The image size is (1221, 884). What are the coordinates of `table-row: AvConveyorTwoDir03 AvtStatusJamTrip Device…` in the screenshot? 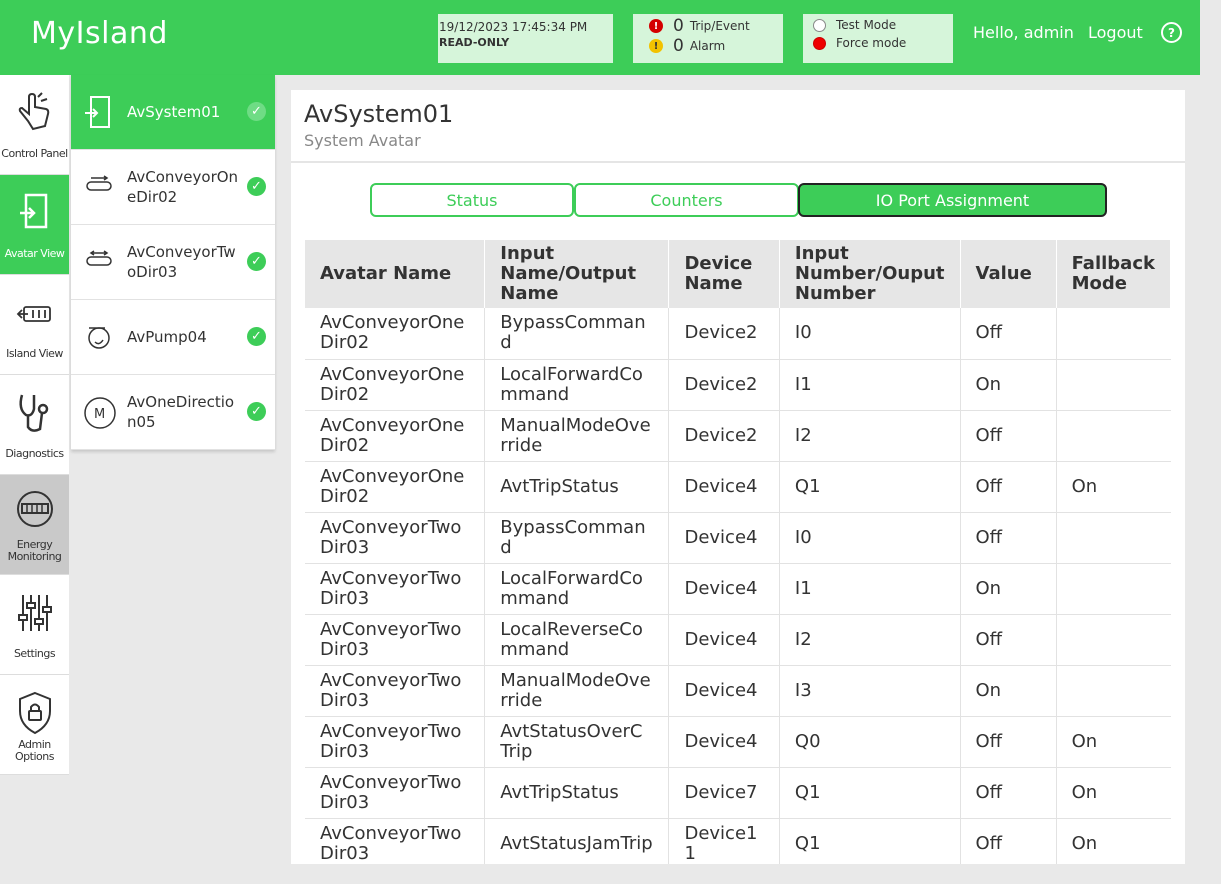 It's located at (738, 841).